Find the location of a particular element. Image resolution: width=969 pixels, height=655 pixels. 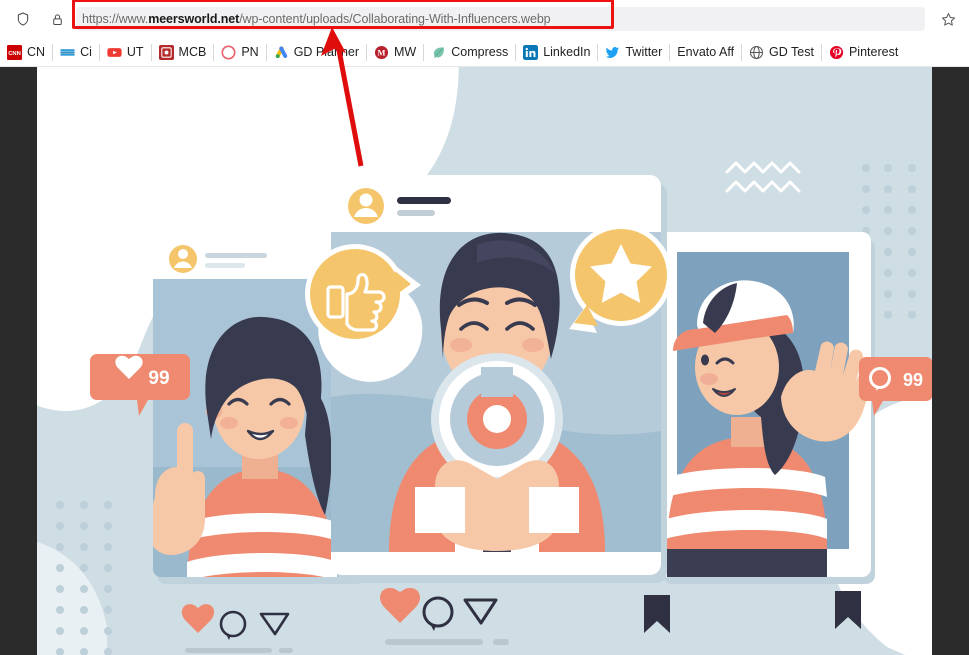

bookmark-pinterest: Pinterest is located at coordinates (863, 52).